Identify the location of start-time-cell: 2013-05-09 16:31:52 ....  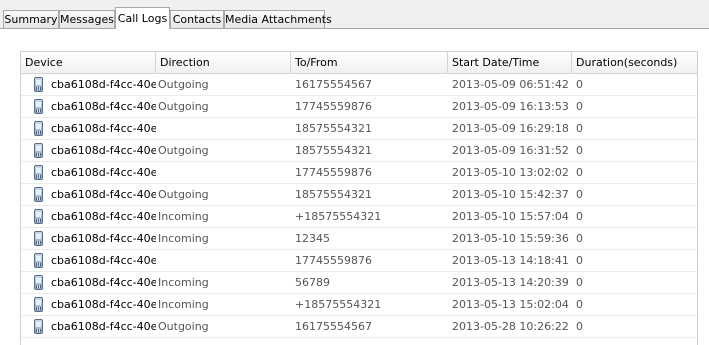
(511, 150).